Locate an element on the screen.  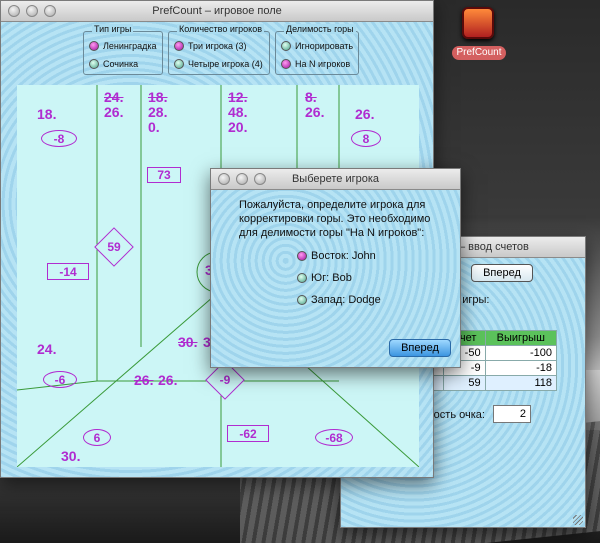
radio-three-players: Три игрока (3) is located at coordinates (210, 46).